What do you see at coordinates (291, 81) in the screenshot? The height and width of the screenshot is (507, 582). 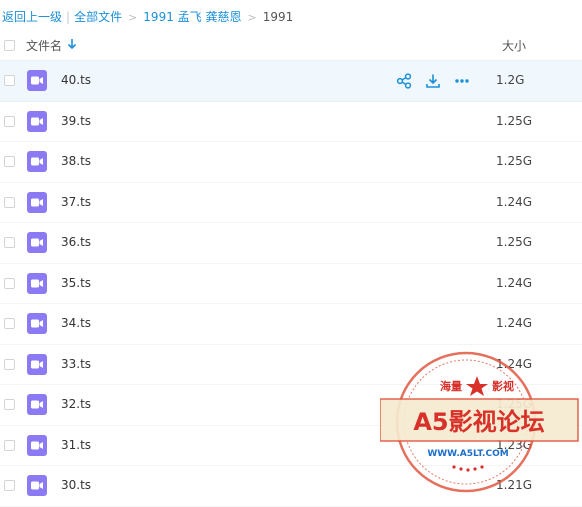 I see `file-row: 40.ts 1.2G` at bounding box center [291, 81].